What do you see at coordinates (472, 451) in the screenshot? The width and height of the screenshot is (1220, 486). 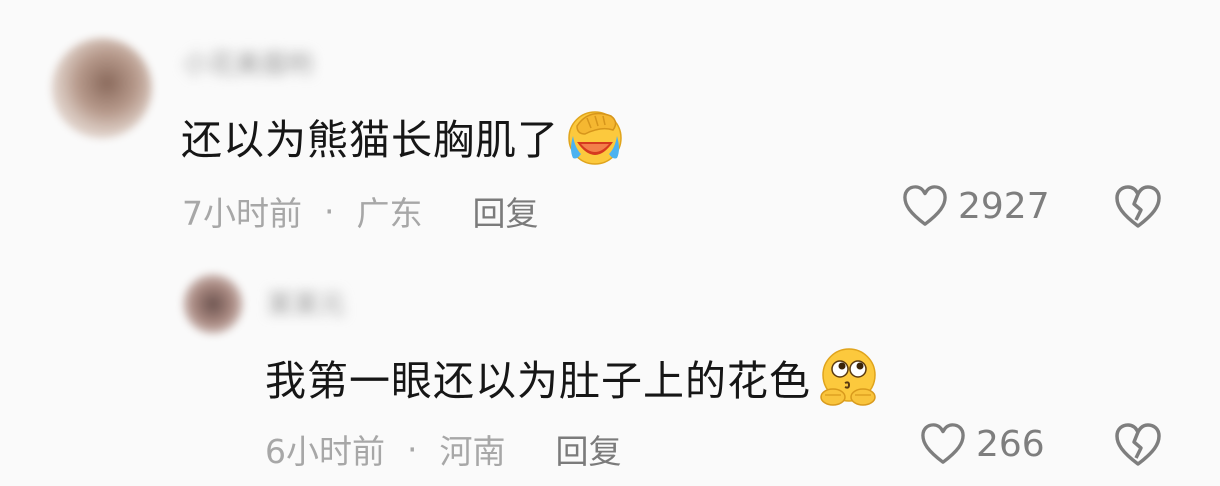 I see `comment-location: 河南` at bounding box center [472, 451].